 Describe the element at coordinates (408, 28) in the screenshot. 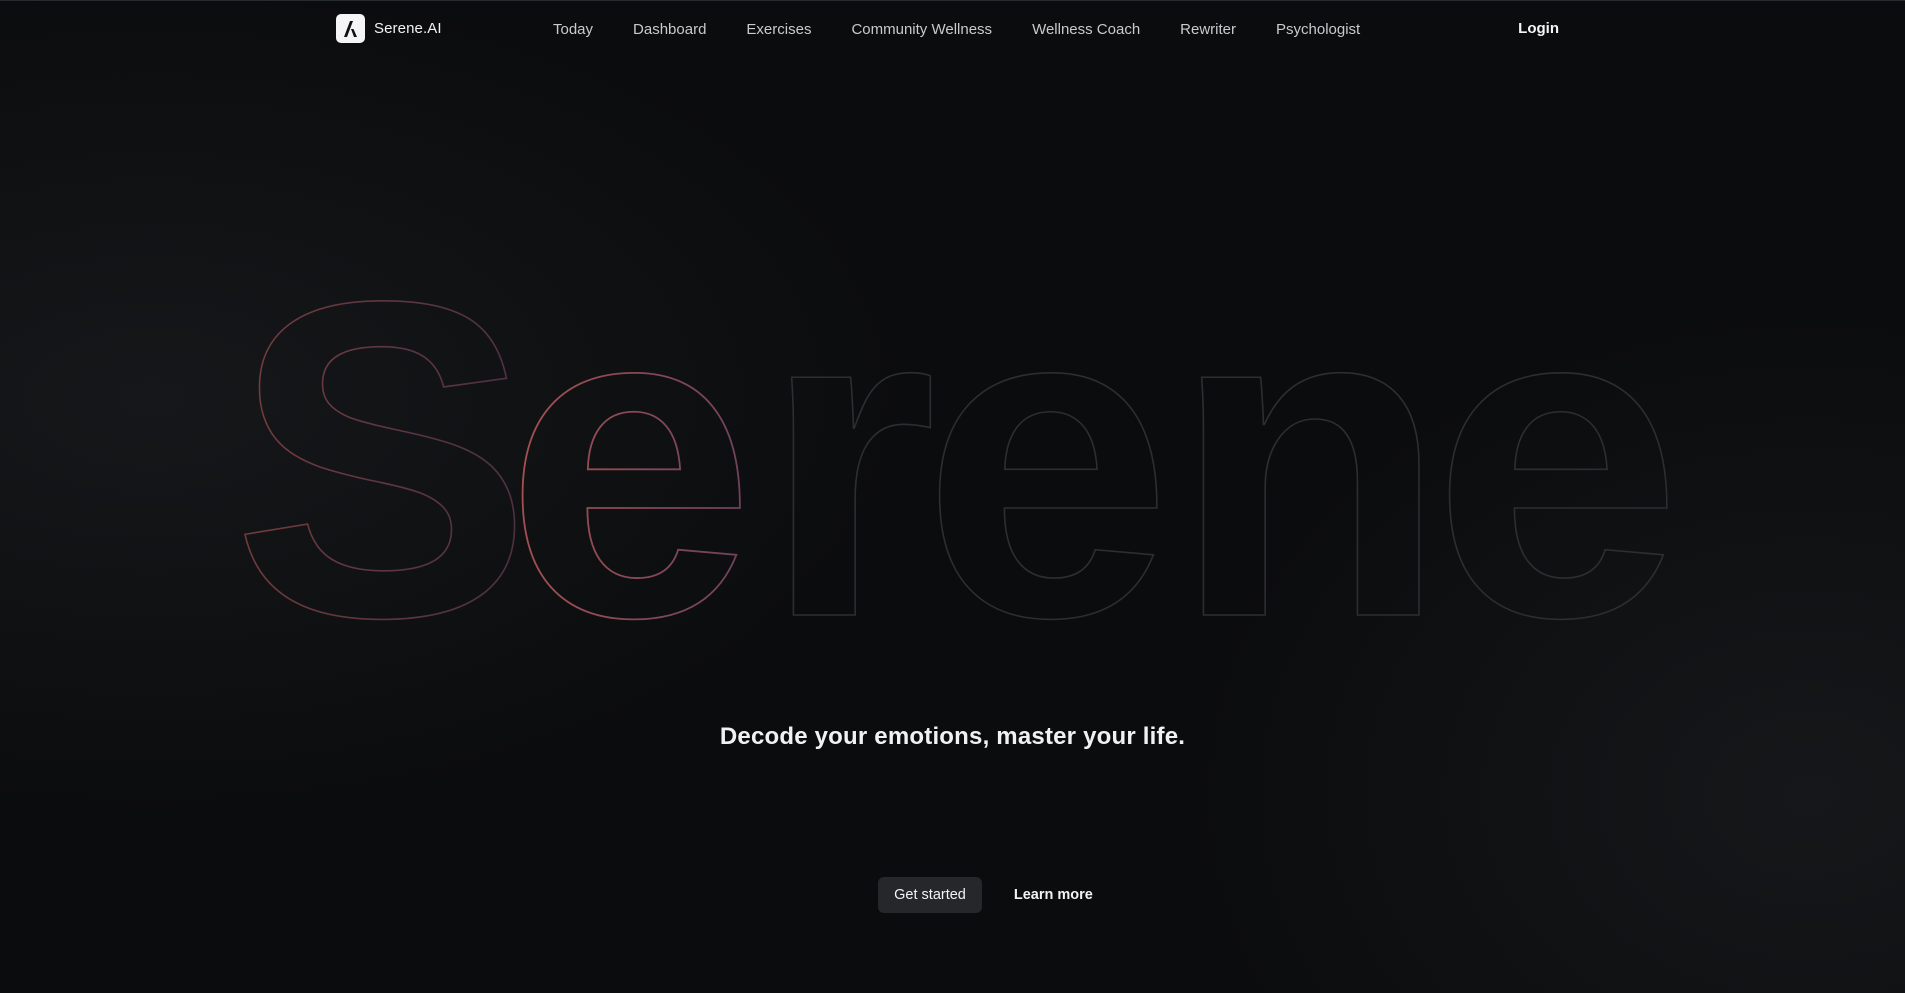

I see `brand-name: Serene.AI` at that location.